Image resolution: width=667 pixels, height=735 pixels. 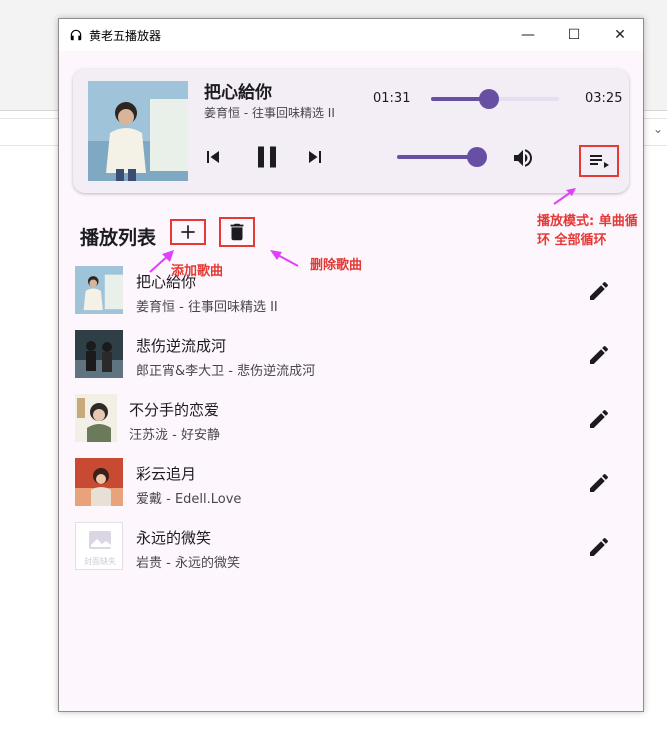 What do you see at coordinates (189, 499) in the screenshot?
I see `song-artist-album: 爱戴 - Edell.Love` at bounding box center [189, 499].